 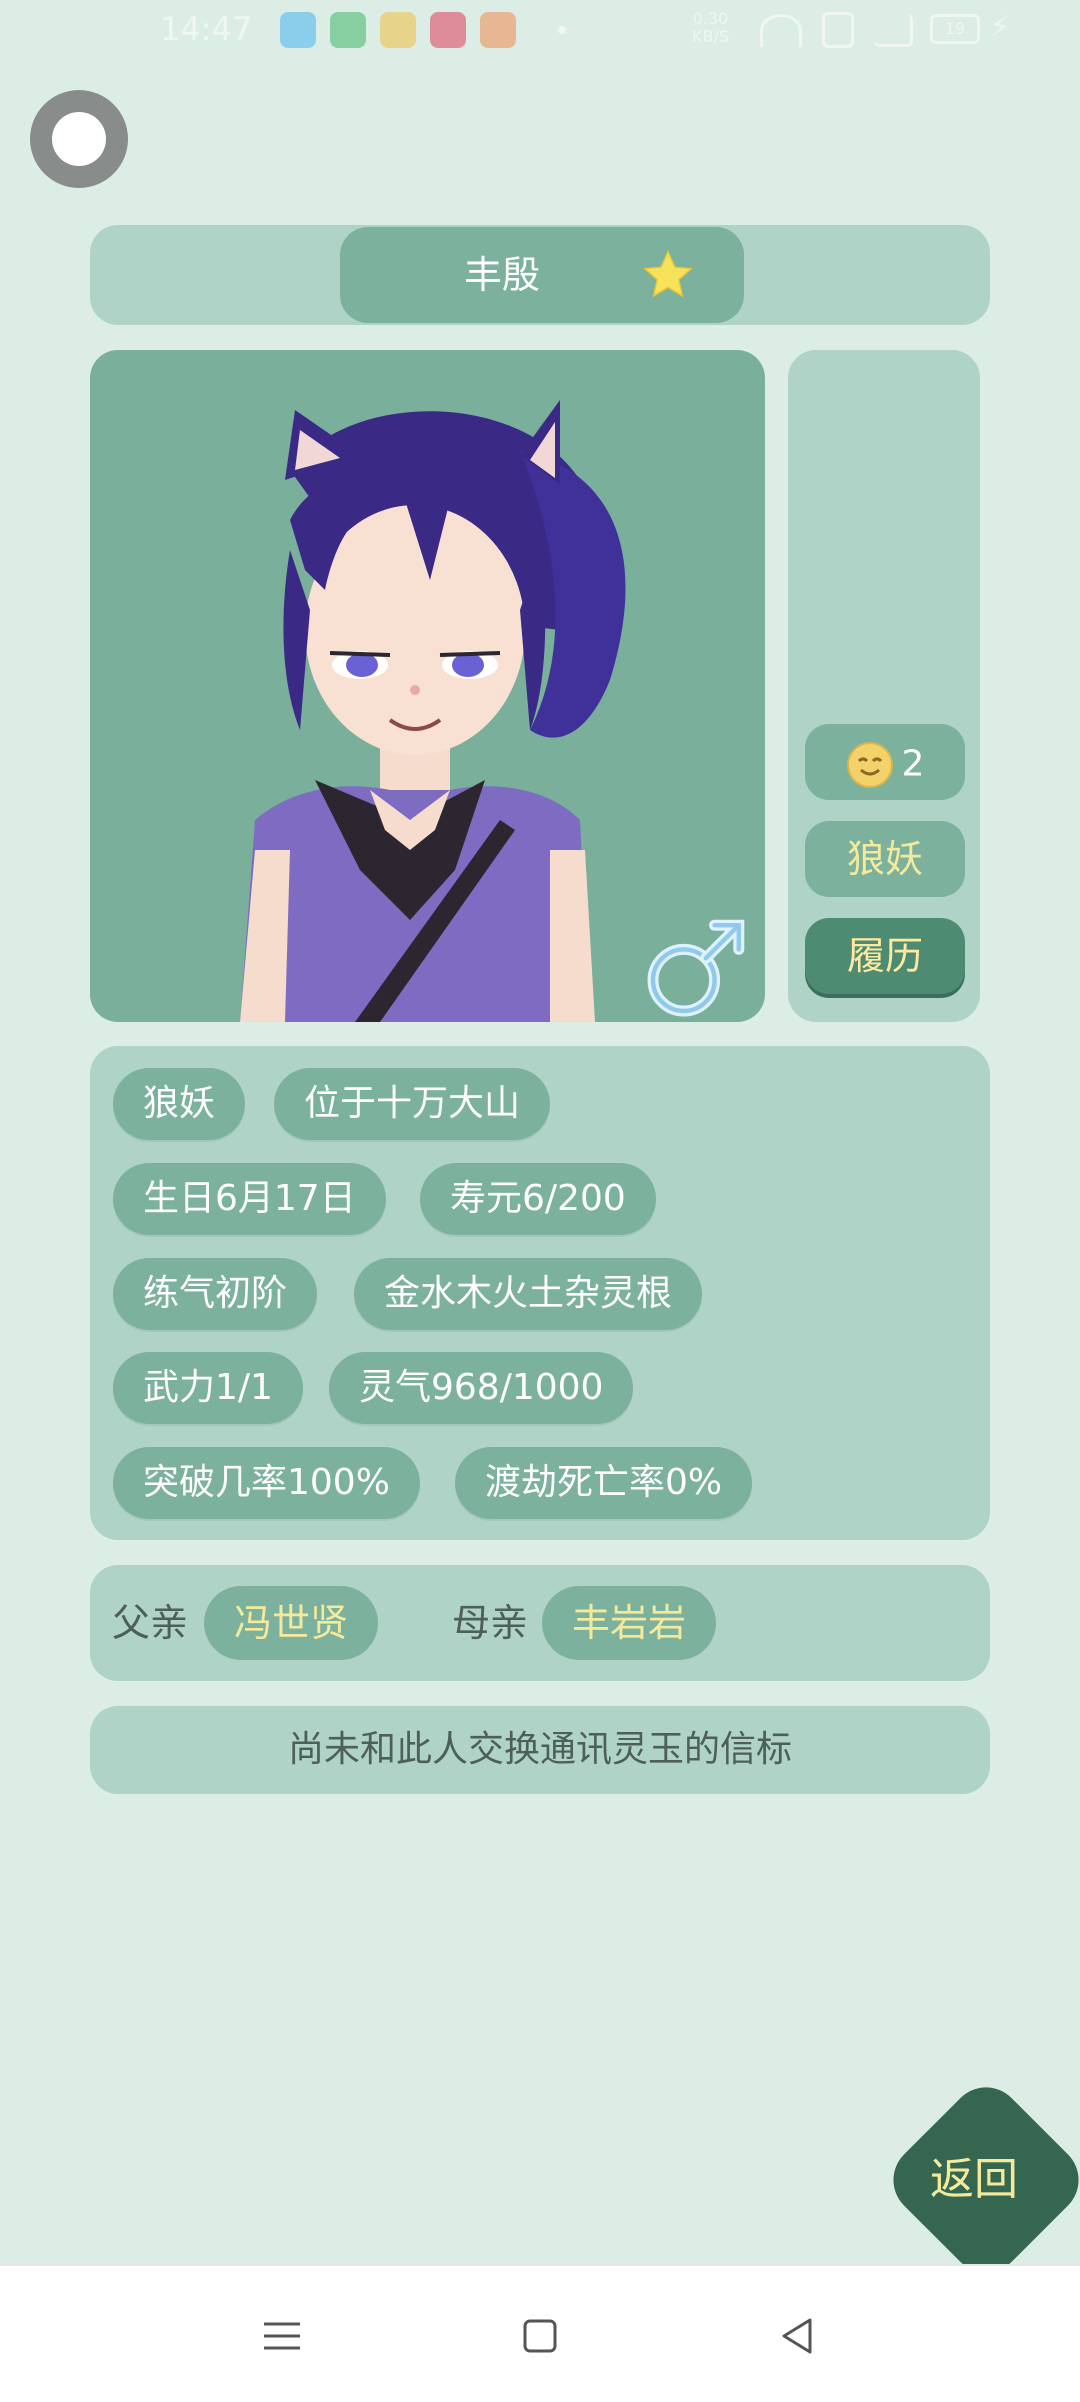 I want to click on father-label: 父亲, so click(x=150, y=1623).